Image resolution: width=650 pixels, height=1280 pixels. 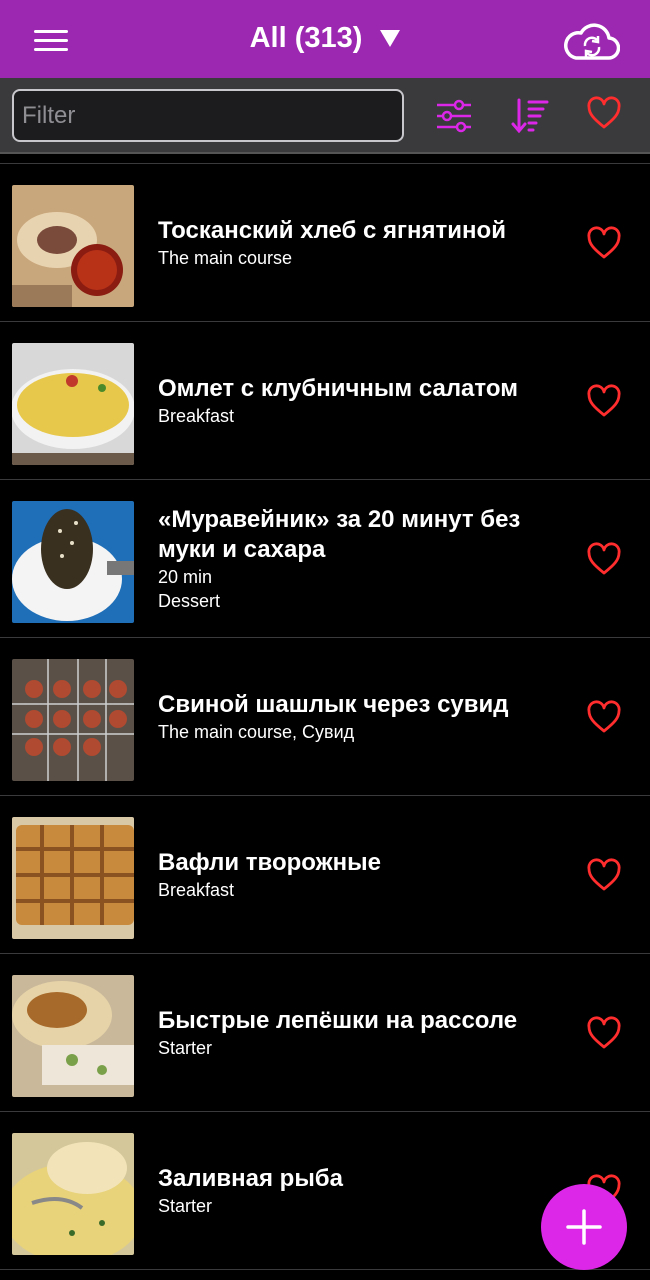 What do you see at coordinates (250, 1178) in the screenshot?
I see `recipe-title: Заливная рыба` at bounding box center [250, 1178].